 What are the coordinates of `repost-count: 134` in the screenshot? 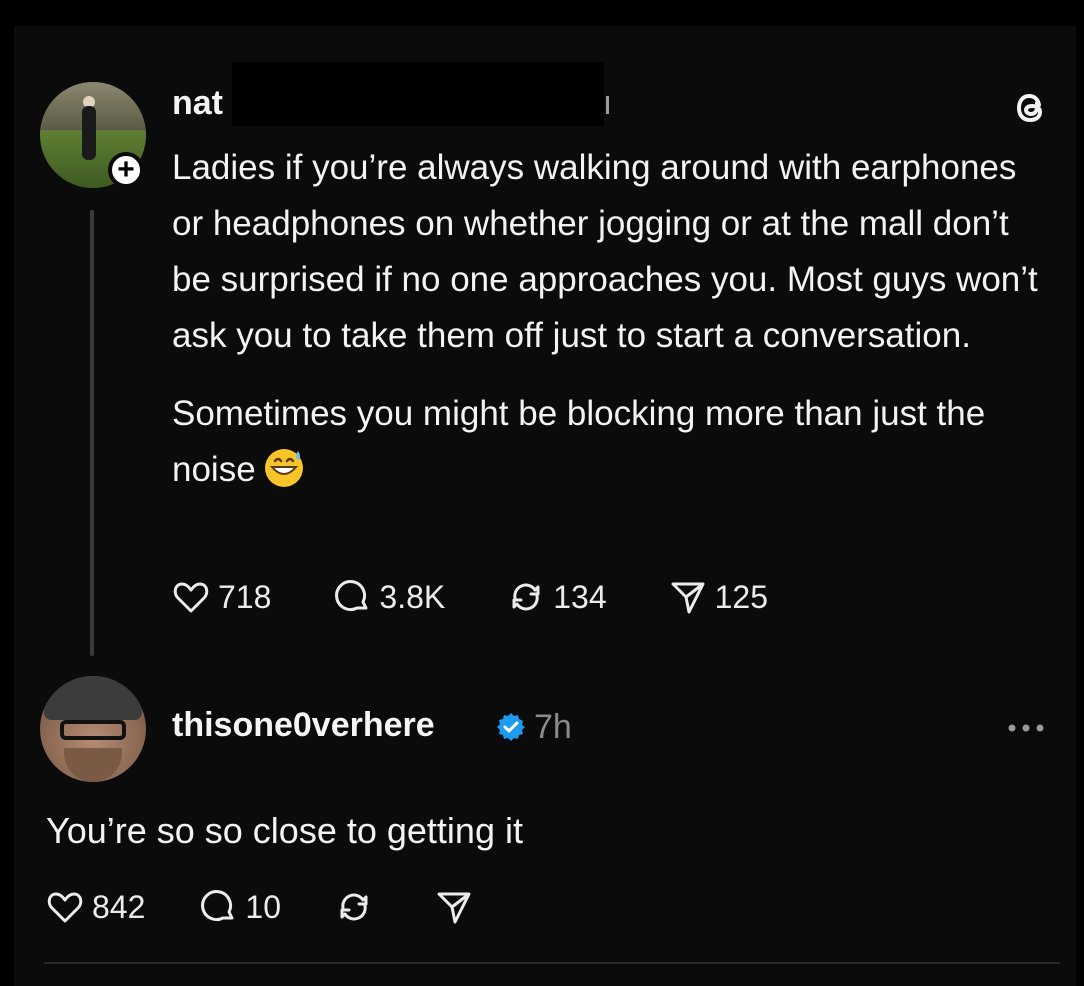 It's located at (580, 596).